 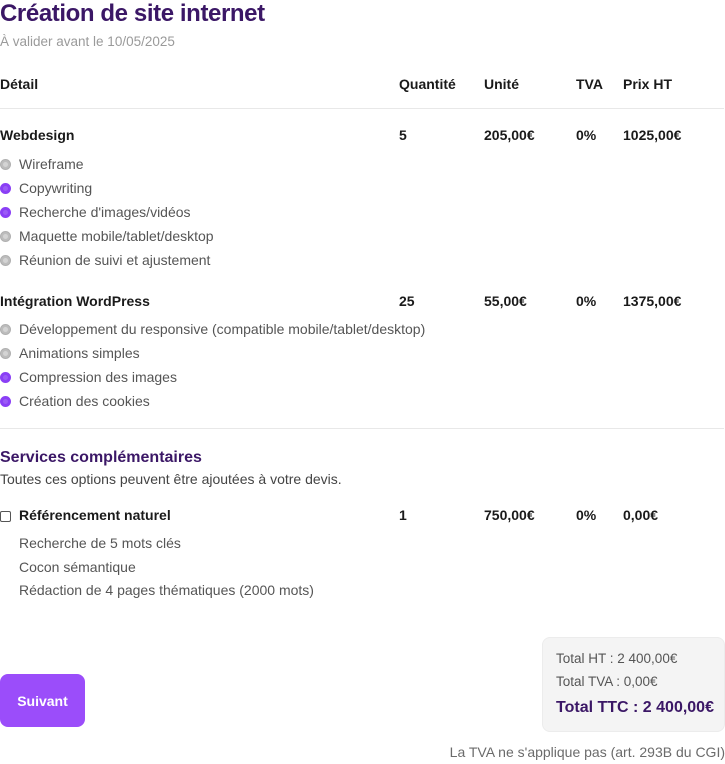 What do you see at coordinates (51, 164) in the screenshot?
I see `option-label: Wireframe` at bounding box center [51, 164].